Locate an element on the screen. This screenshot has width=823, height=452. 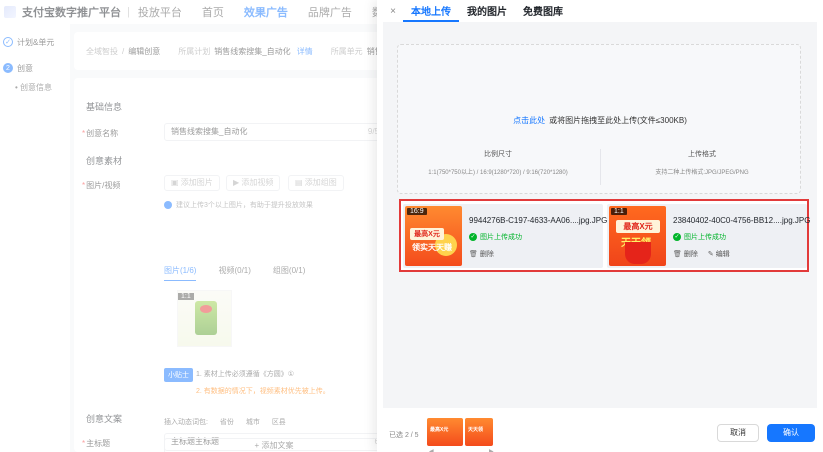
click-upload-link: 点击此处 is located at coordinates (529, 120).